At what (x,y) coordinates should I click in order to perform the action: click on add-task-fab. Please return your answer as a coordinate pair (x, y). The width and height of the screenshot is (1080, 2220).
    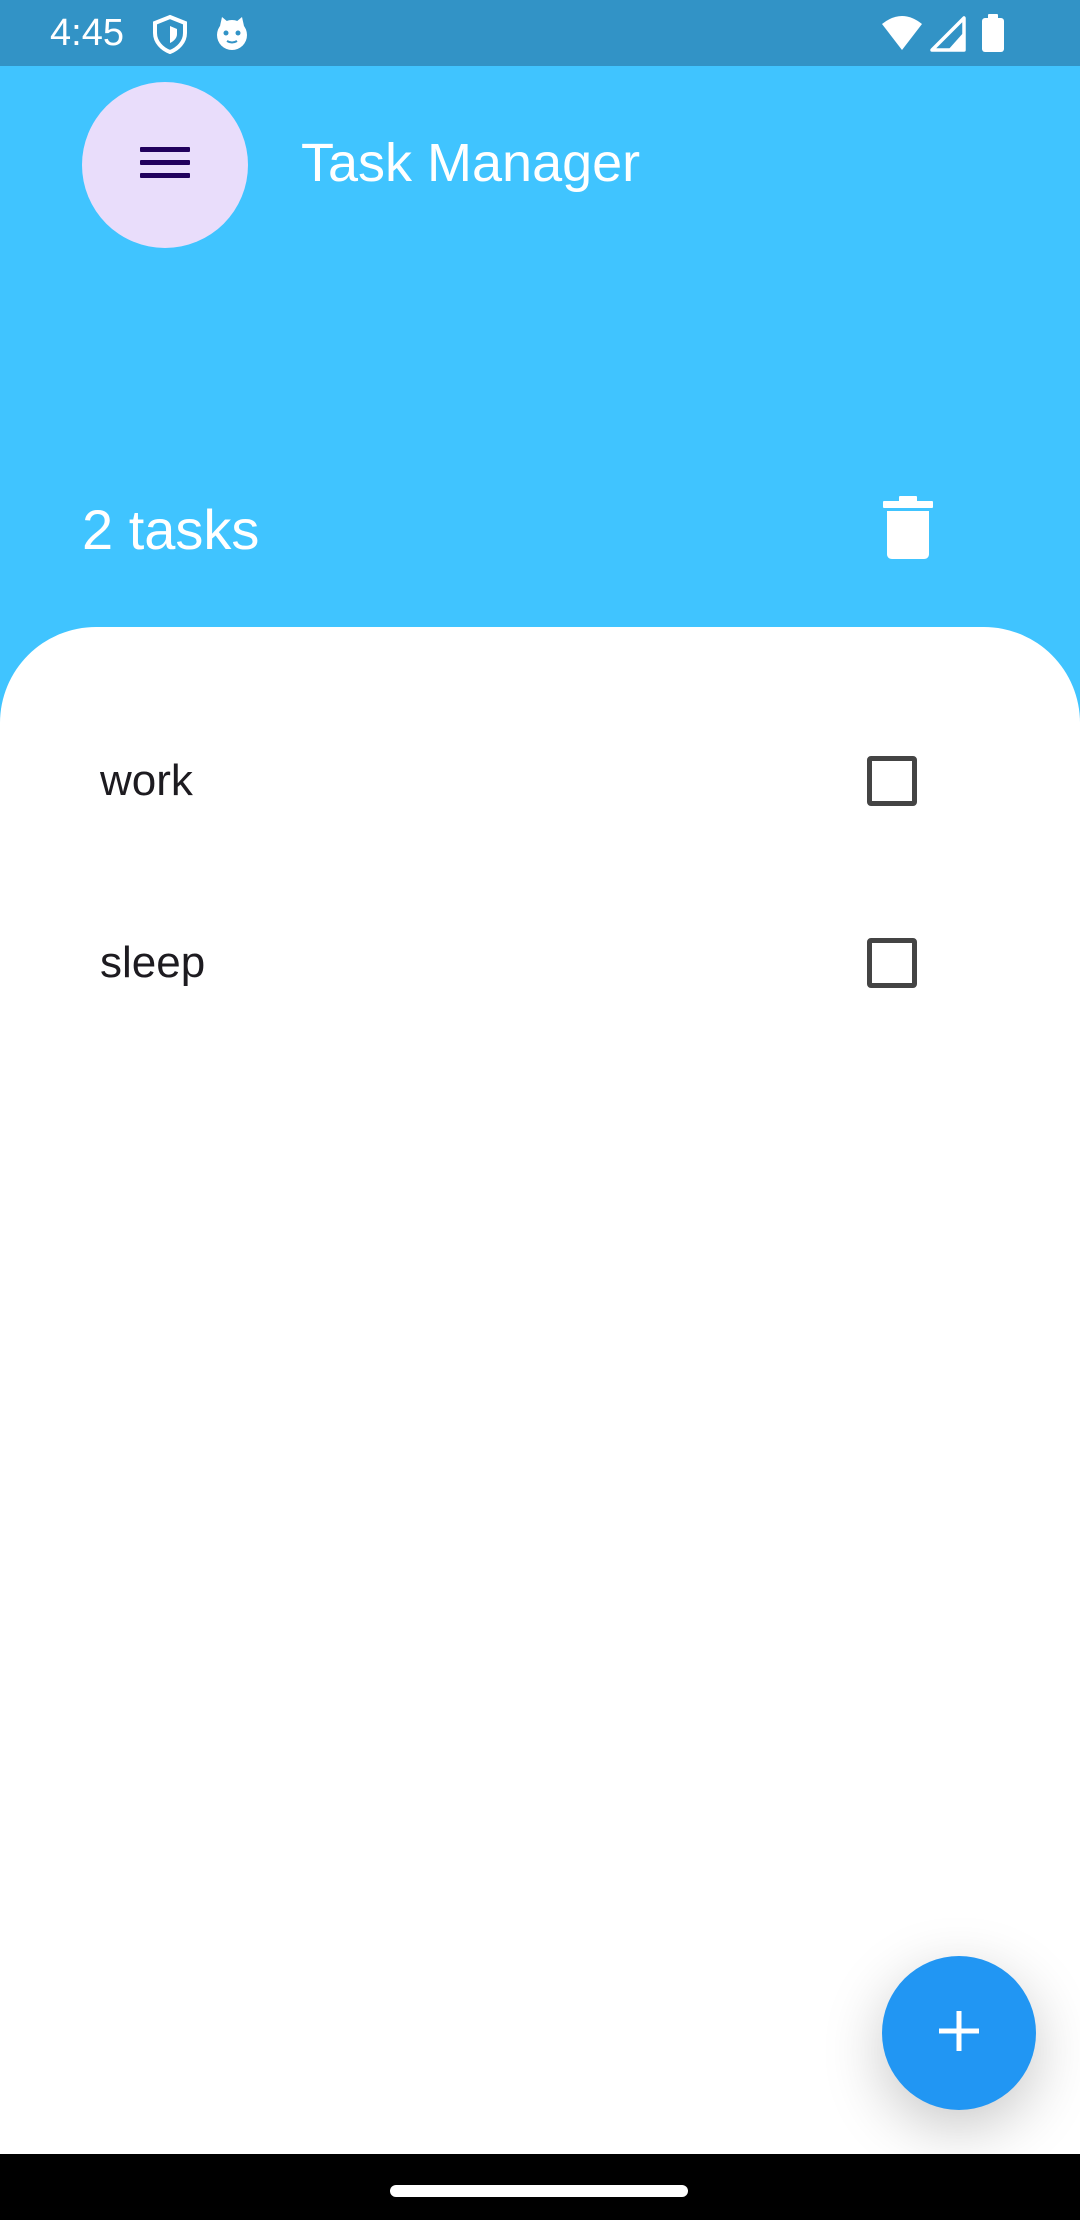
    Looking at the image, I should click on (959, 2033).